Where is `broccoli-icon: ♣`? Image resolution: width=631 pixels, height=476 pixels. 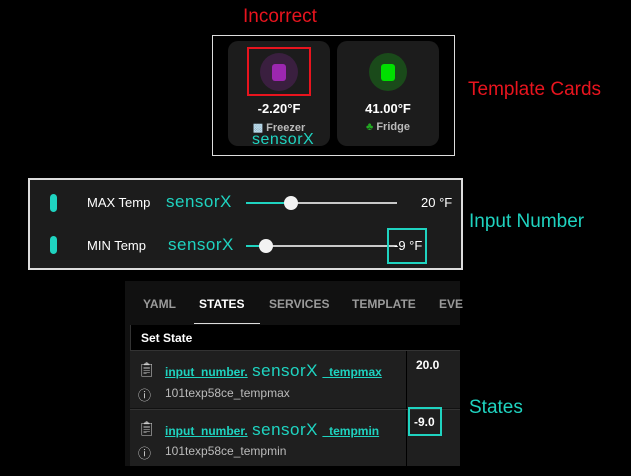
broccoli-icon: ♣ is located at coordinates (370, 127).